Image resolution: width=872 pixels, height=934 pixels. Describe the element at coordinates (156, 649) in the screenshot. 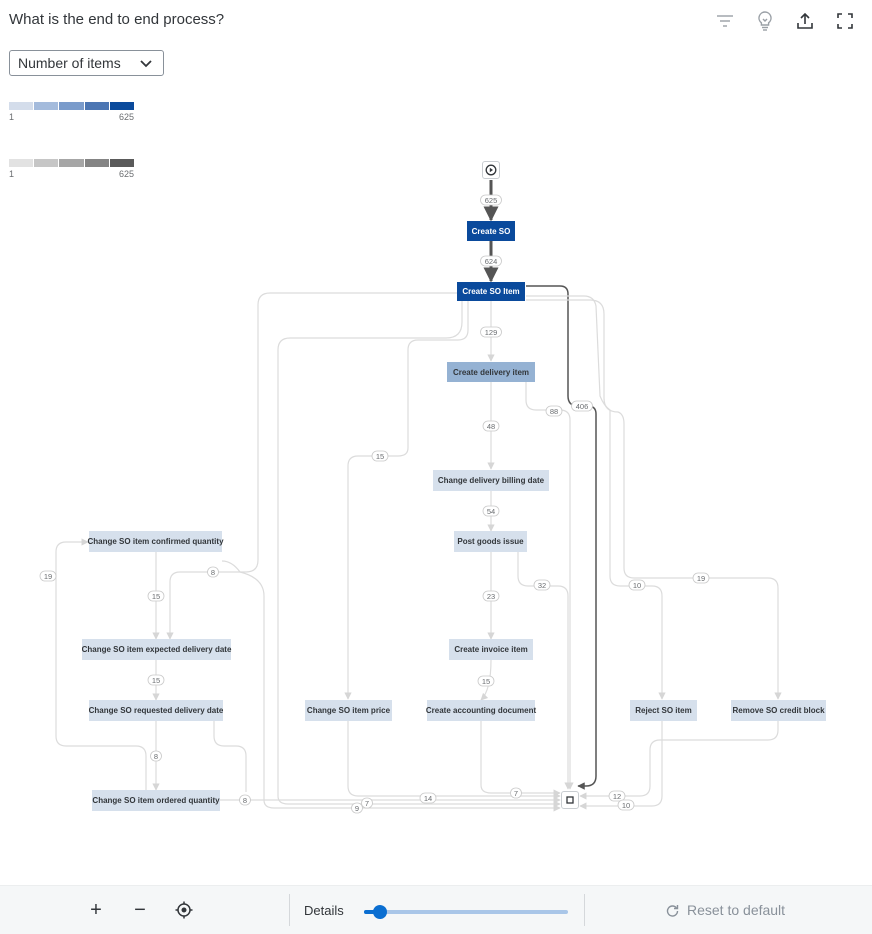

I see `node-change-so-item-expected-delivery-date: Change SO item expected delivery date` at that location.